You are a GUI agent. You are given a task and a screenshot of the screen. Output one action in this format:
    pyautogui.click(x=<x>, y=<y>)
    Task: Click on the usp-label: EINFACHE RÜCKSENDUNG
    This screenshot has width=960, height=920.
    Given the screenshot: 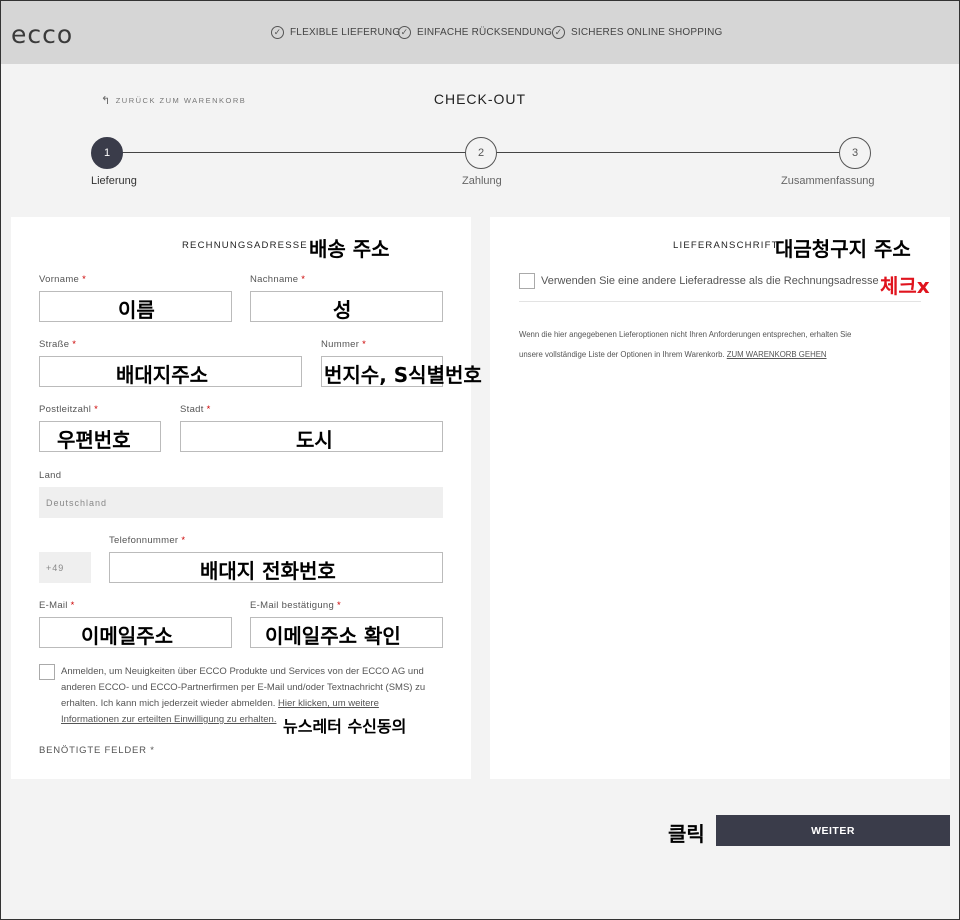 What is the action you would take?
    pyautogui.click(x=485, y=32)
    